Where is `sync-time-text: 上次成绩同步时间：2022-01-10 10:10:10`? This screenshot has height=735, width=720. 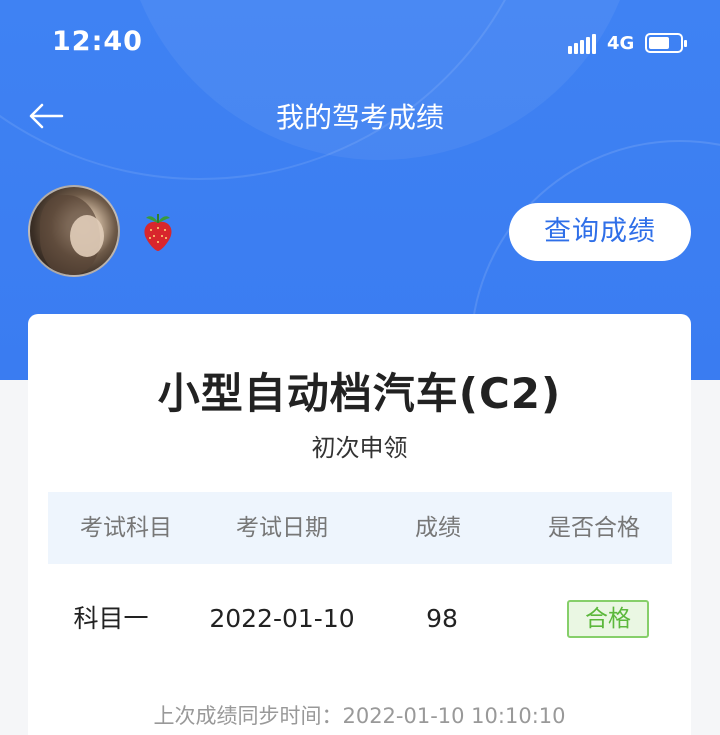 sync-time-text: 上次成绩同步时间：2022-01-10 10:10:10 is located at coordinates (359, 715).